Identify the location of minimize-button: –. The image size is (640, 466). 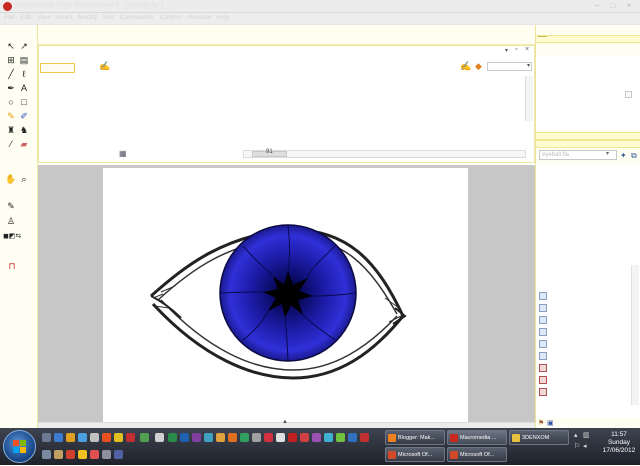
(597, 6).